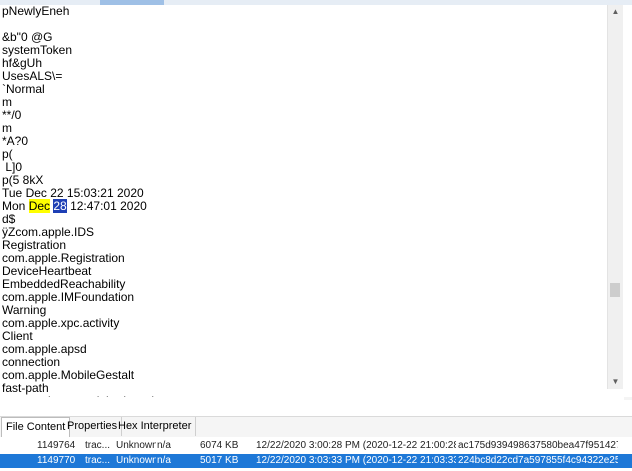 The height and width of the screenshot is (471, 632). Describe the element at coordinates (61, 323) in the screenshot. I see `text-line: com.apple.xpc.activity` at that location.